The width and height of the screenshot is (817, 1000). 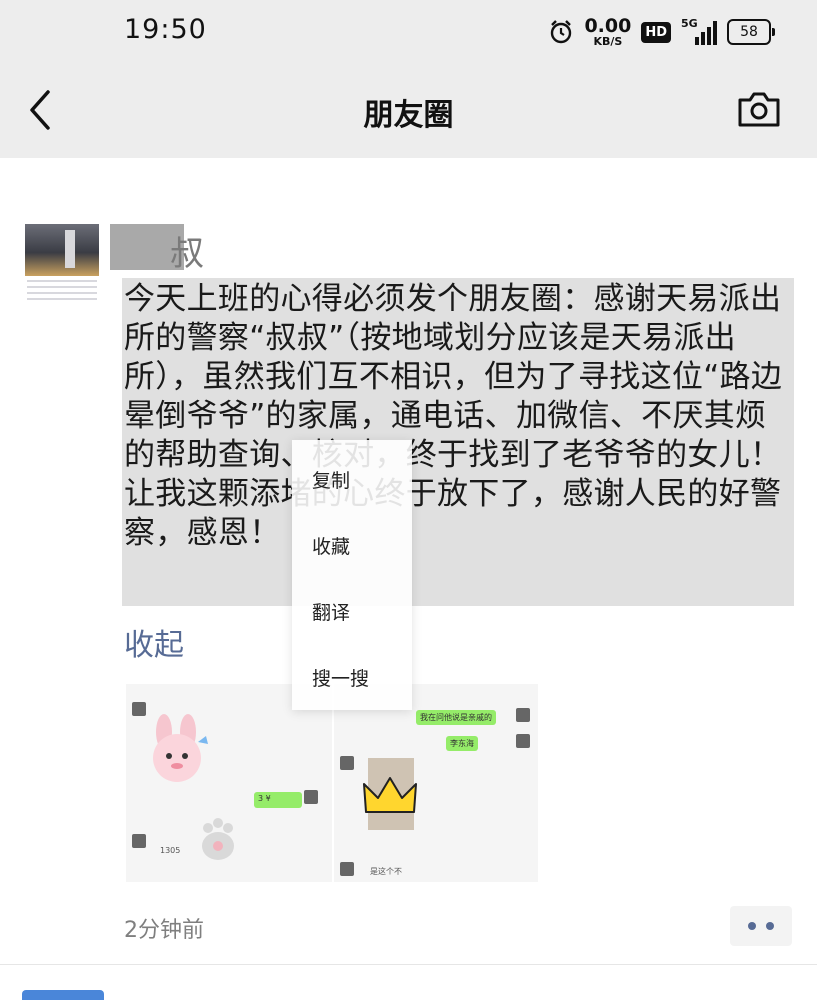 I want to click on divider, so click(x=408, y=964).